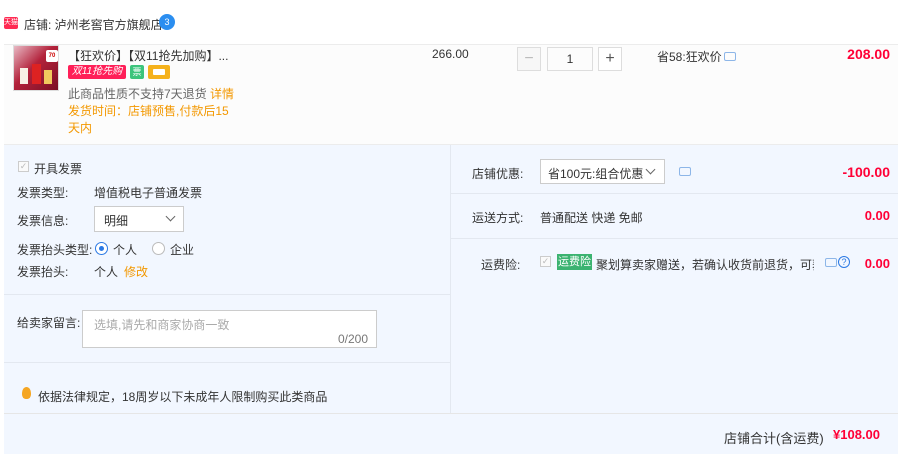 Image resolution: width=898 pixels, height=454 pixels. Describe the element at coordinates (26, 393) in the screenshot. I see `lightbulb-icon` at that location.